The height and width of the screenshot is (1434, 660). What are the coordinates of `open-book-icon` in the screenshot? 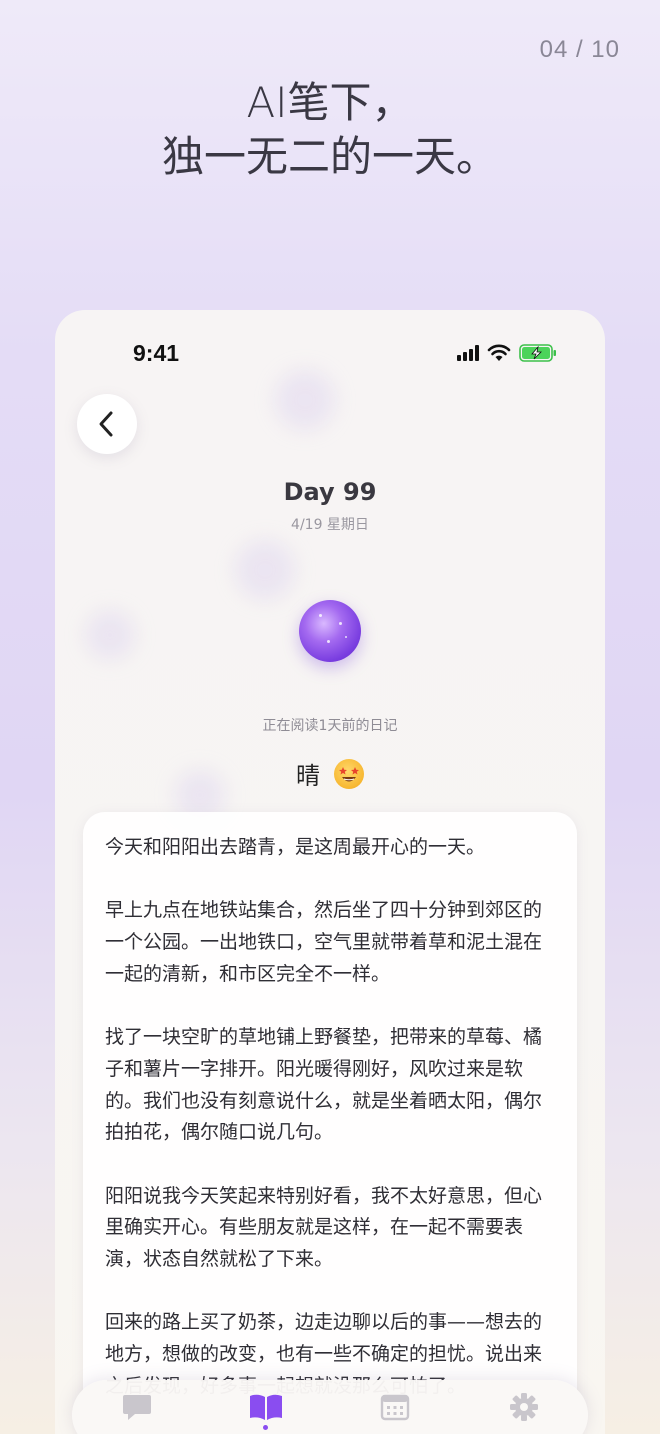 It's located at (265, 1407).